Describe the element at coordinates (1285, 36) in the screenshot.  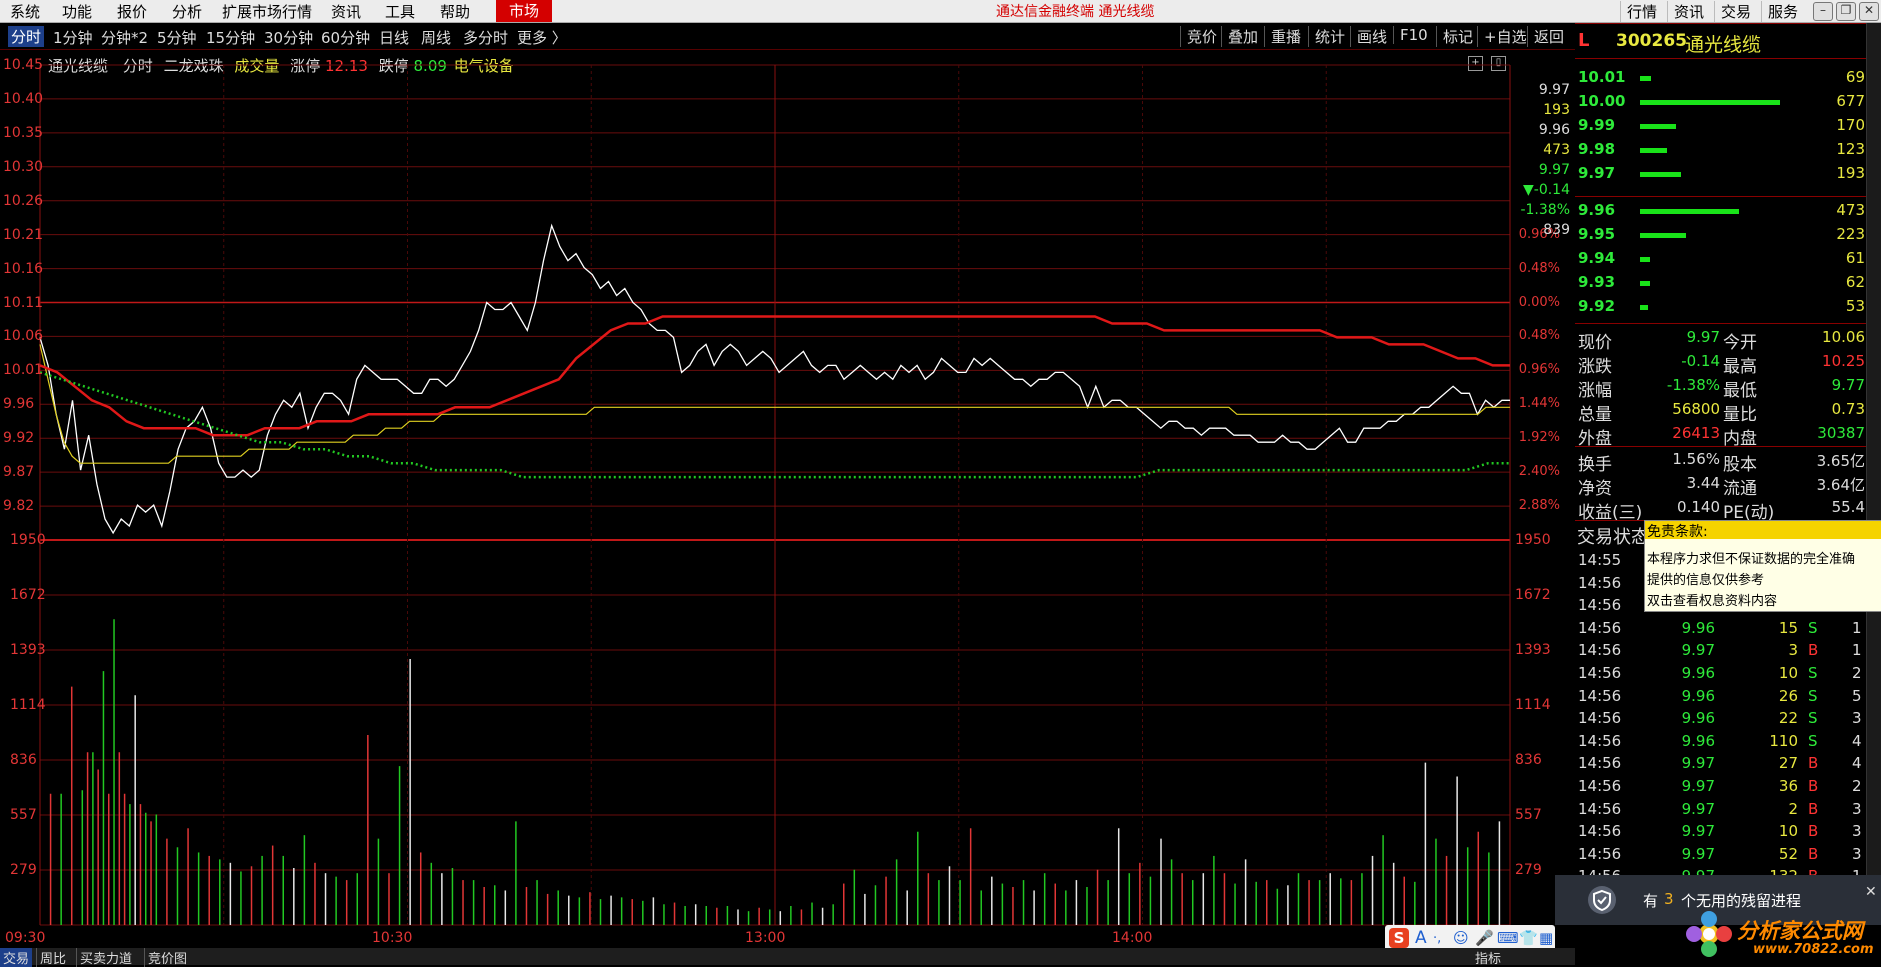
I see `tool-replay: 重播` at that location.